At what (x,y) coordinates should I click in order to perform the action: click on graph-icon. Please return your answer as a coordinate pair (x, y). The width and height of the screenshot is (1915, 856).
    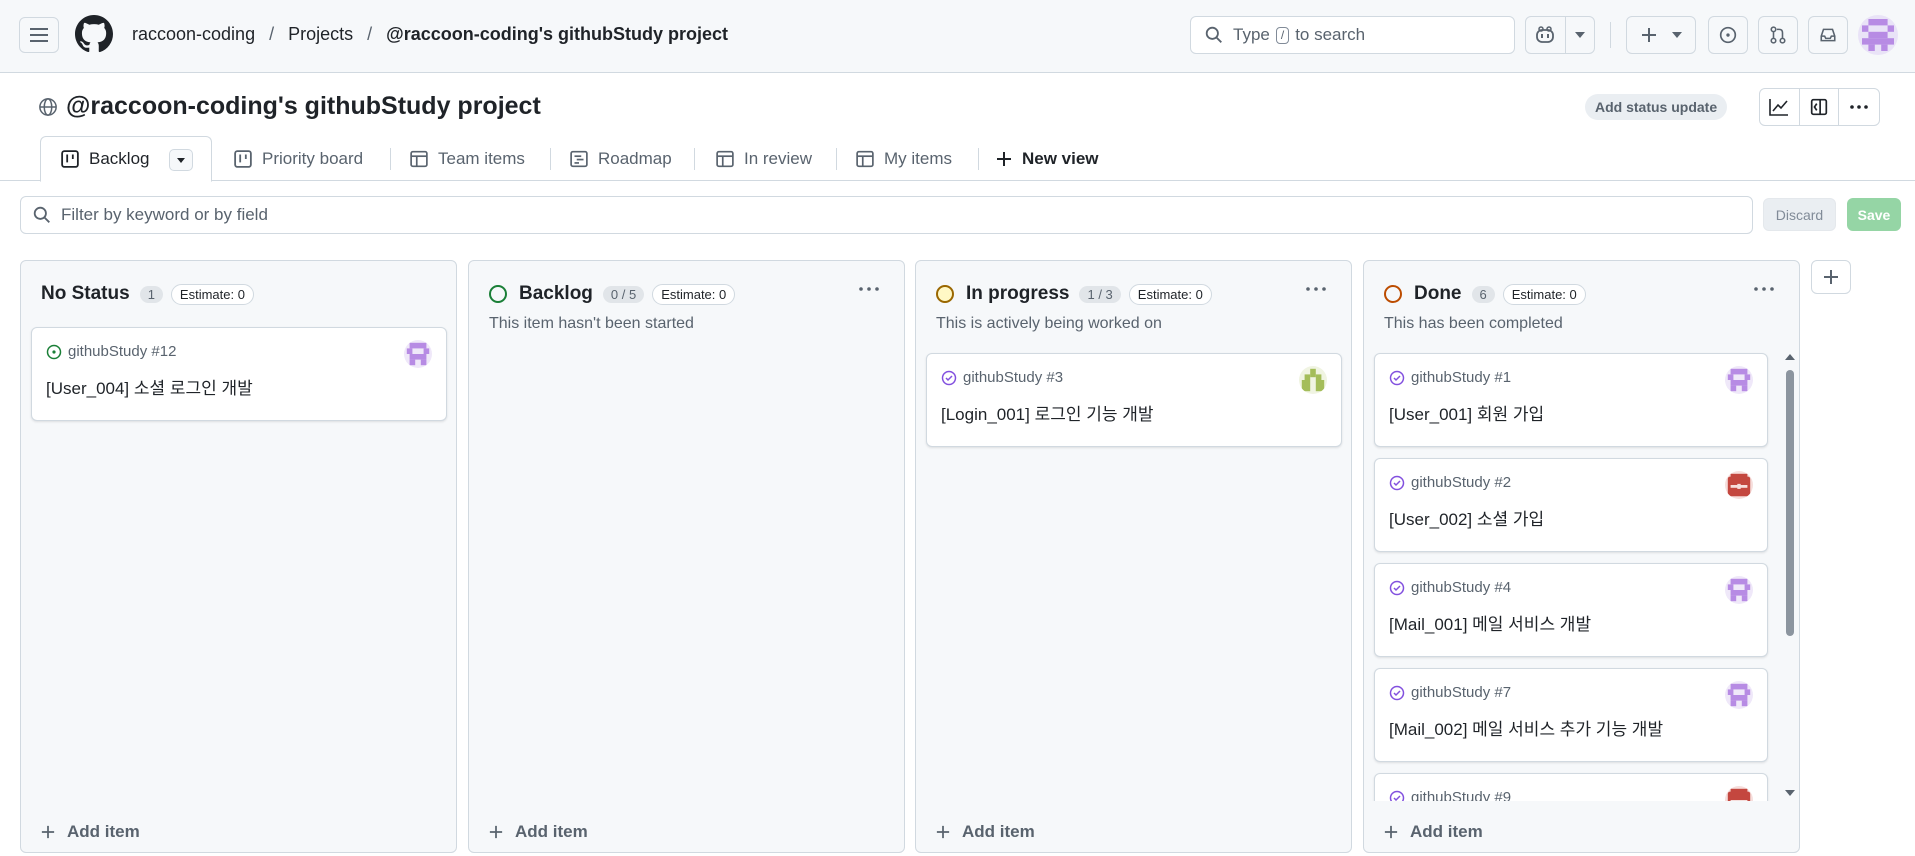
    Looking at the image, I should click on (1779, 107).